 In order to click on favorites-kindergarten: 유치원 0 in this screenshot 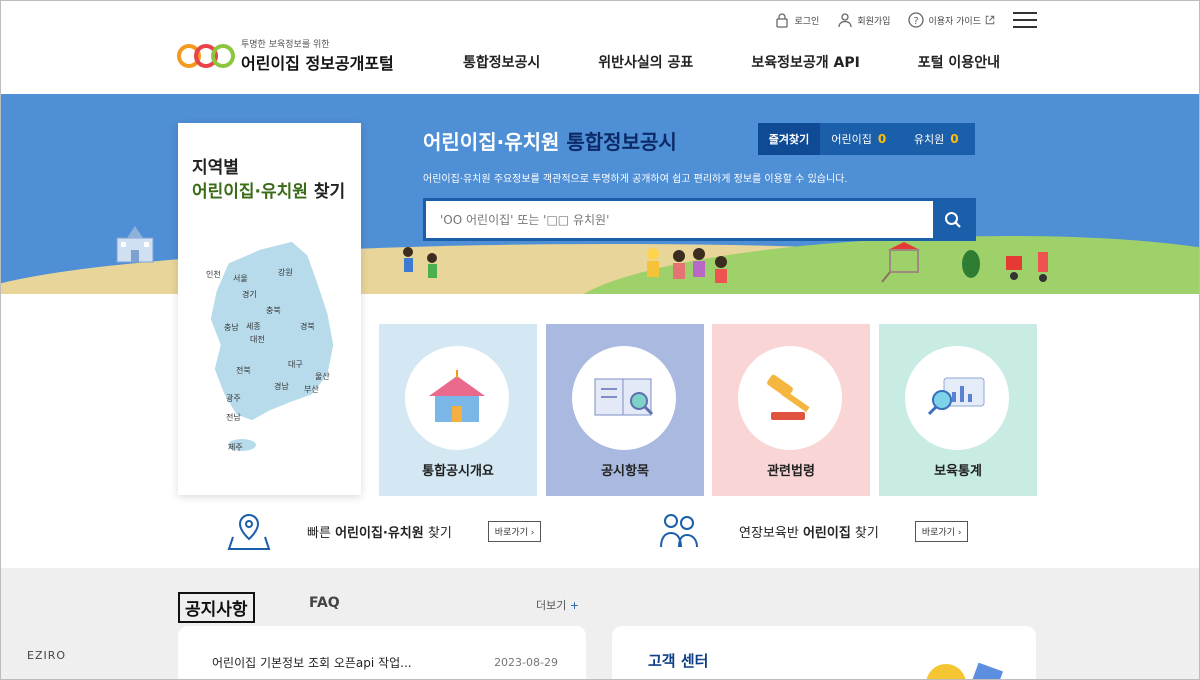, I will do `click(936, 139)`.